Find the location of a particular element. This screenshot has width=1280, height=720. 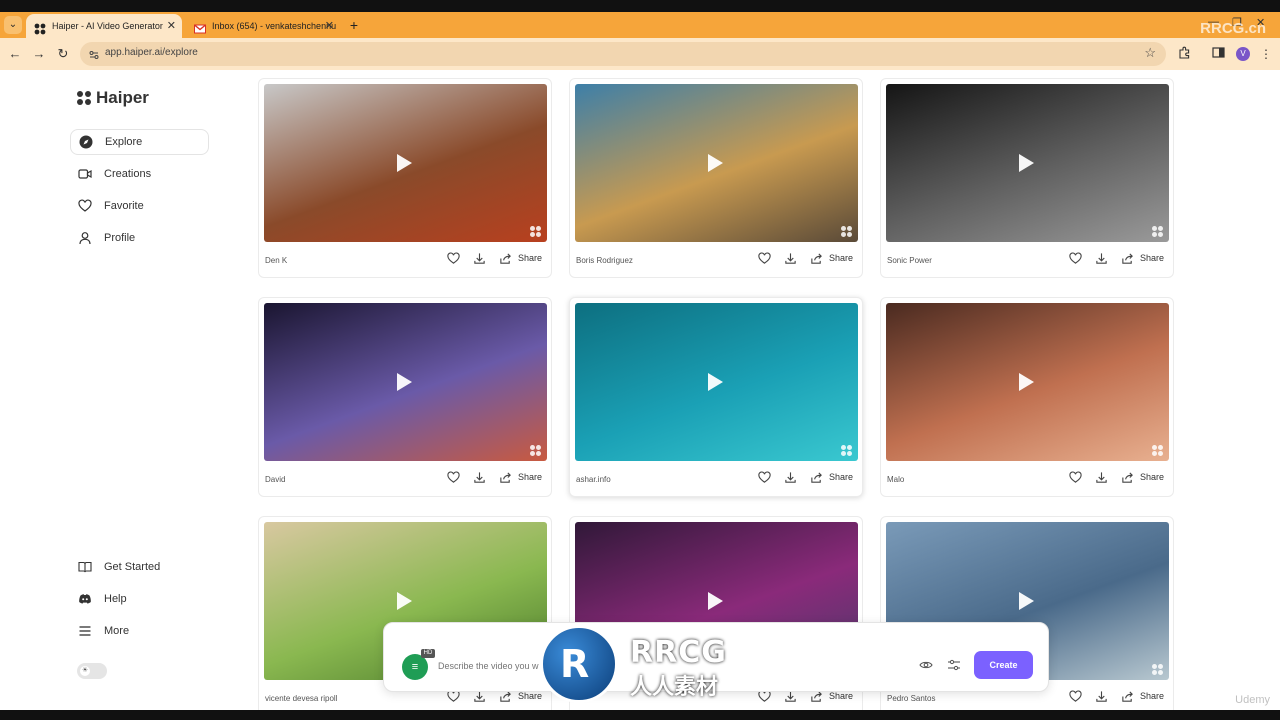

back-arrow-icon: ← is located at coordinates (15, 54).